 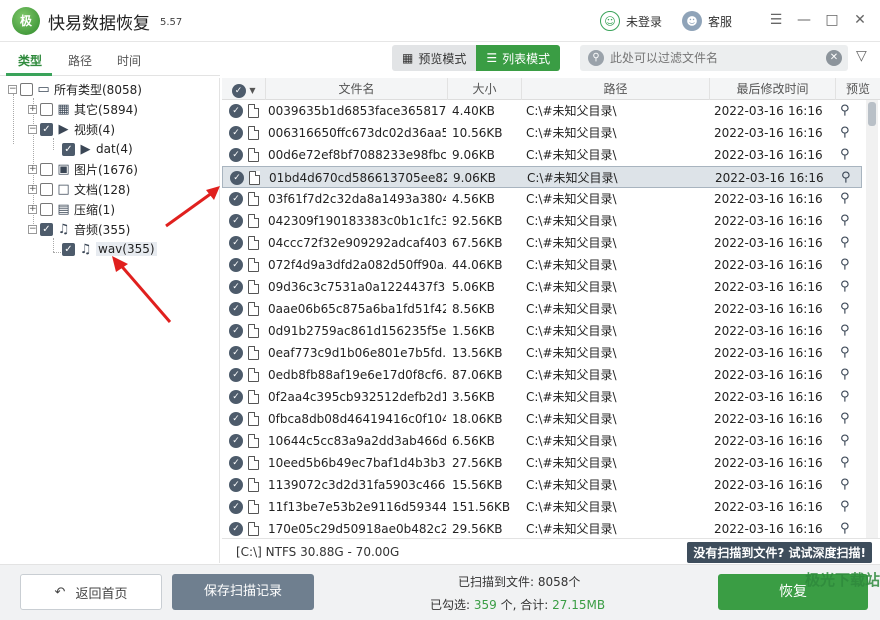 I want to click on select-all-header: ✓ ▼, so click(x=244, y=89).